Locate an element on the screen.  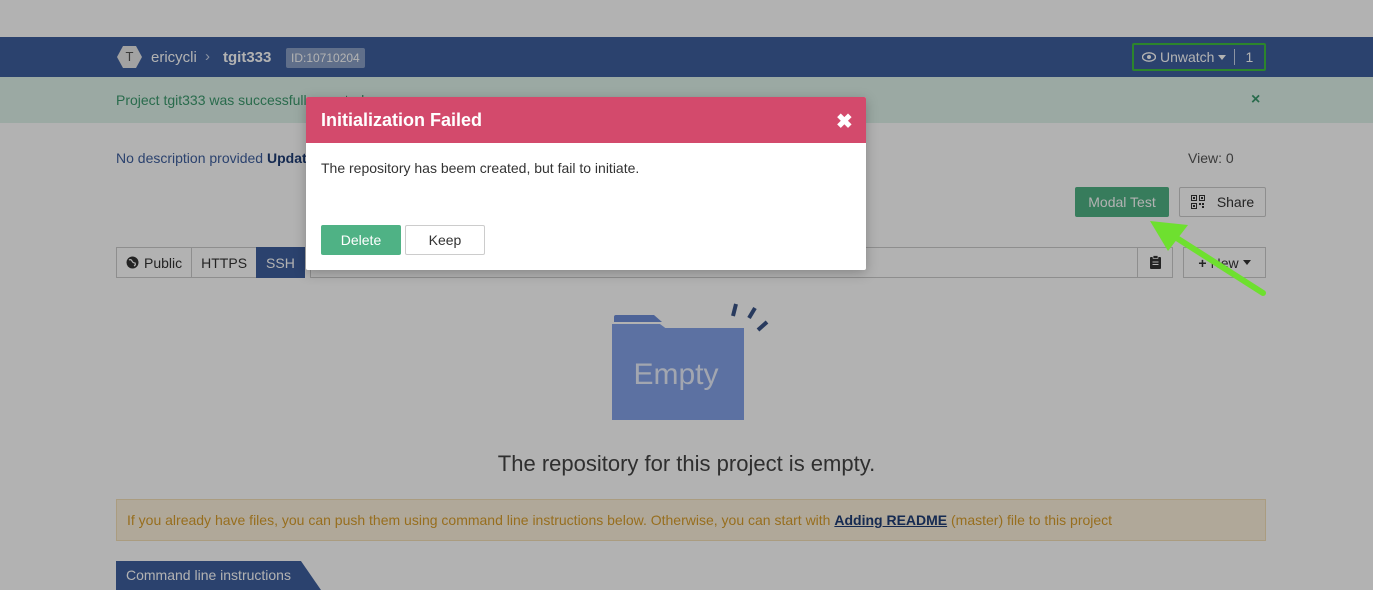
annotation-arrow-icon is located at coordinates (1208, 258).